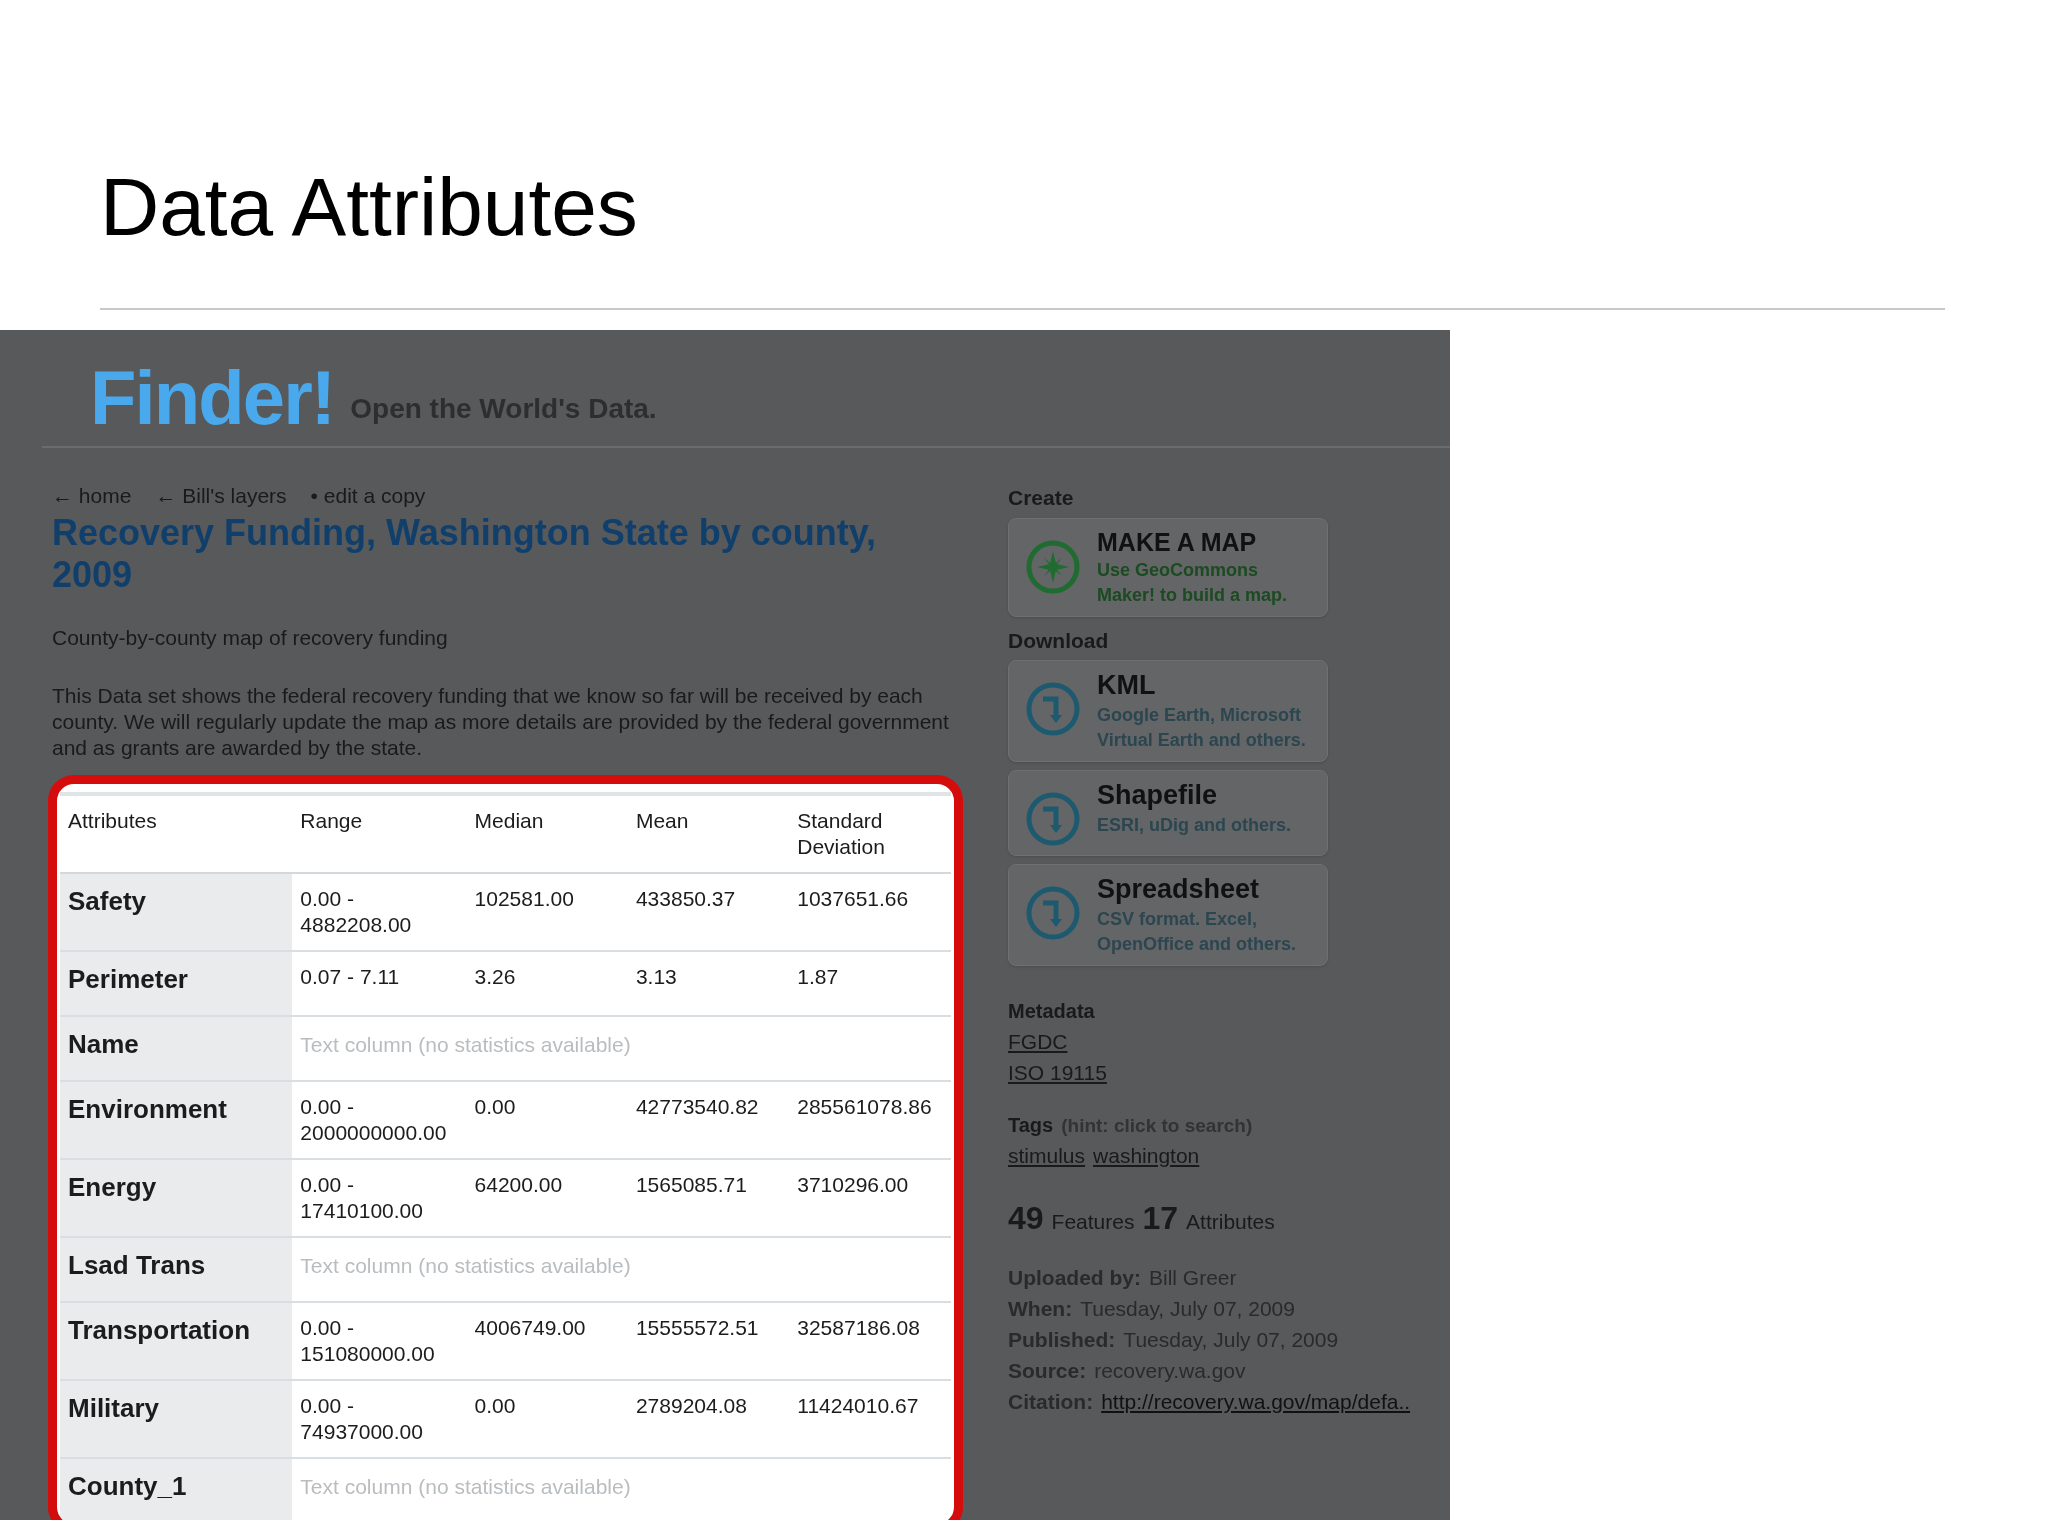  I want to click on table-cell: 2789204.08, so click(708, 1419).